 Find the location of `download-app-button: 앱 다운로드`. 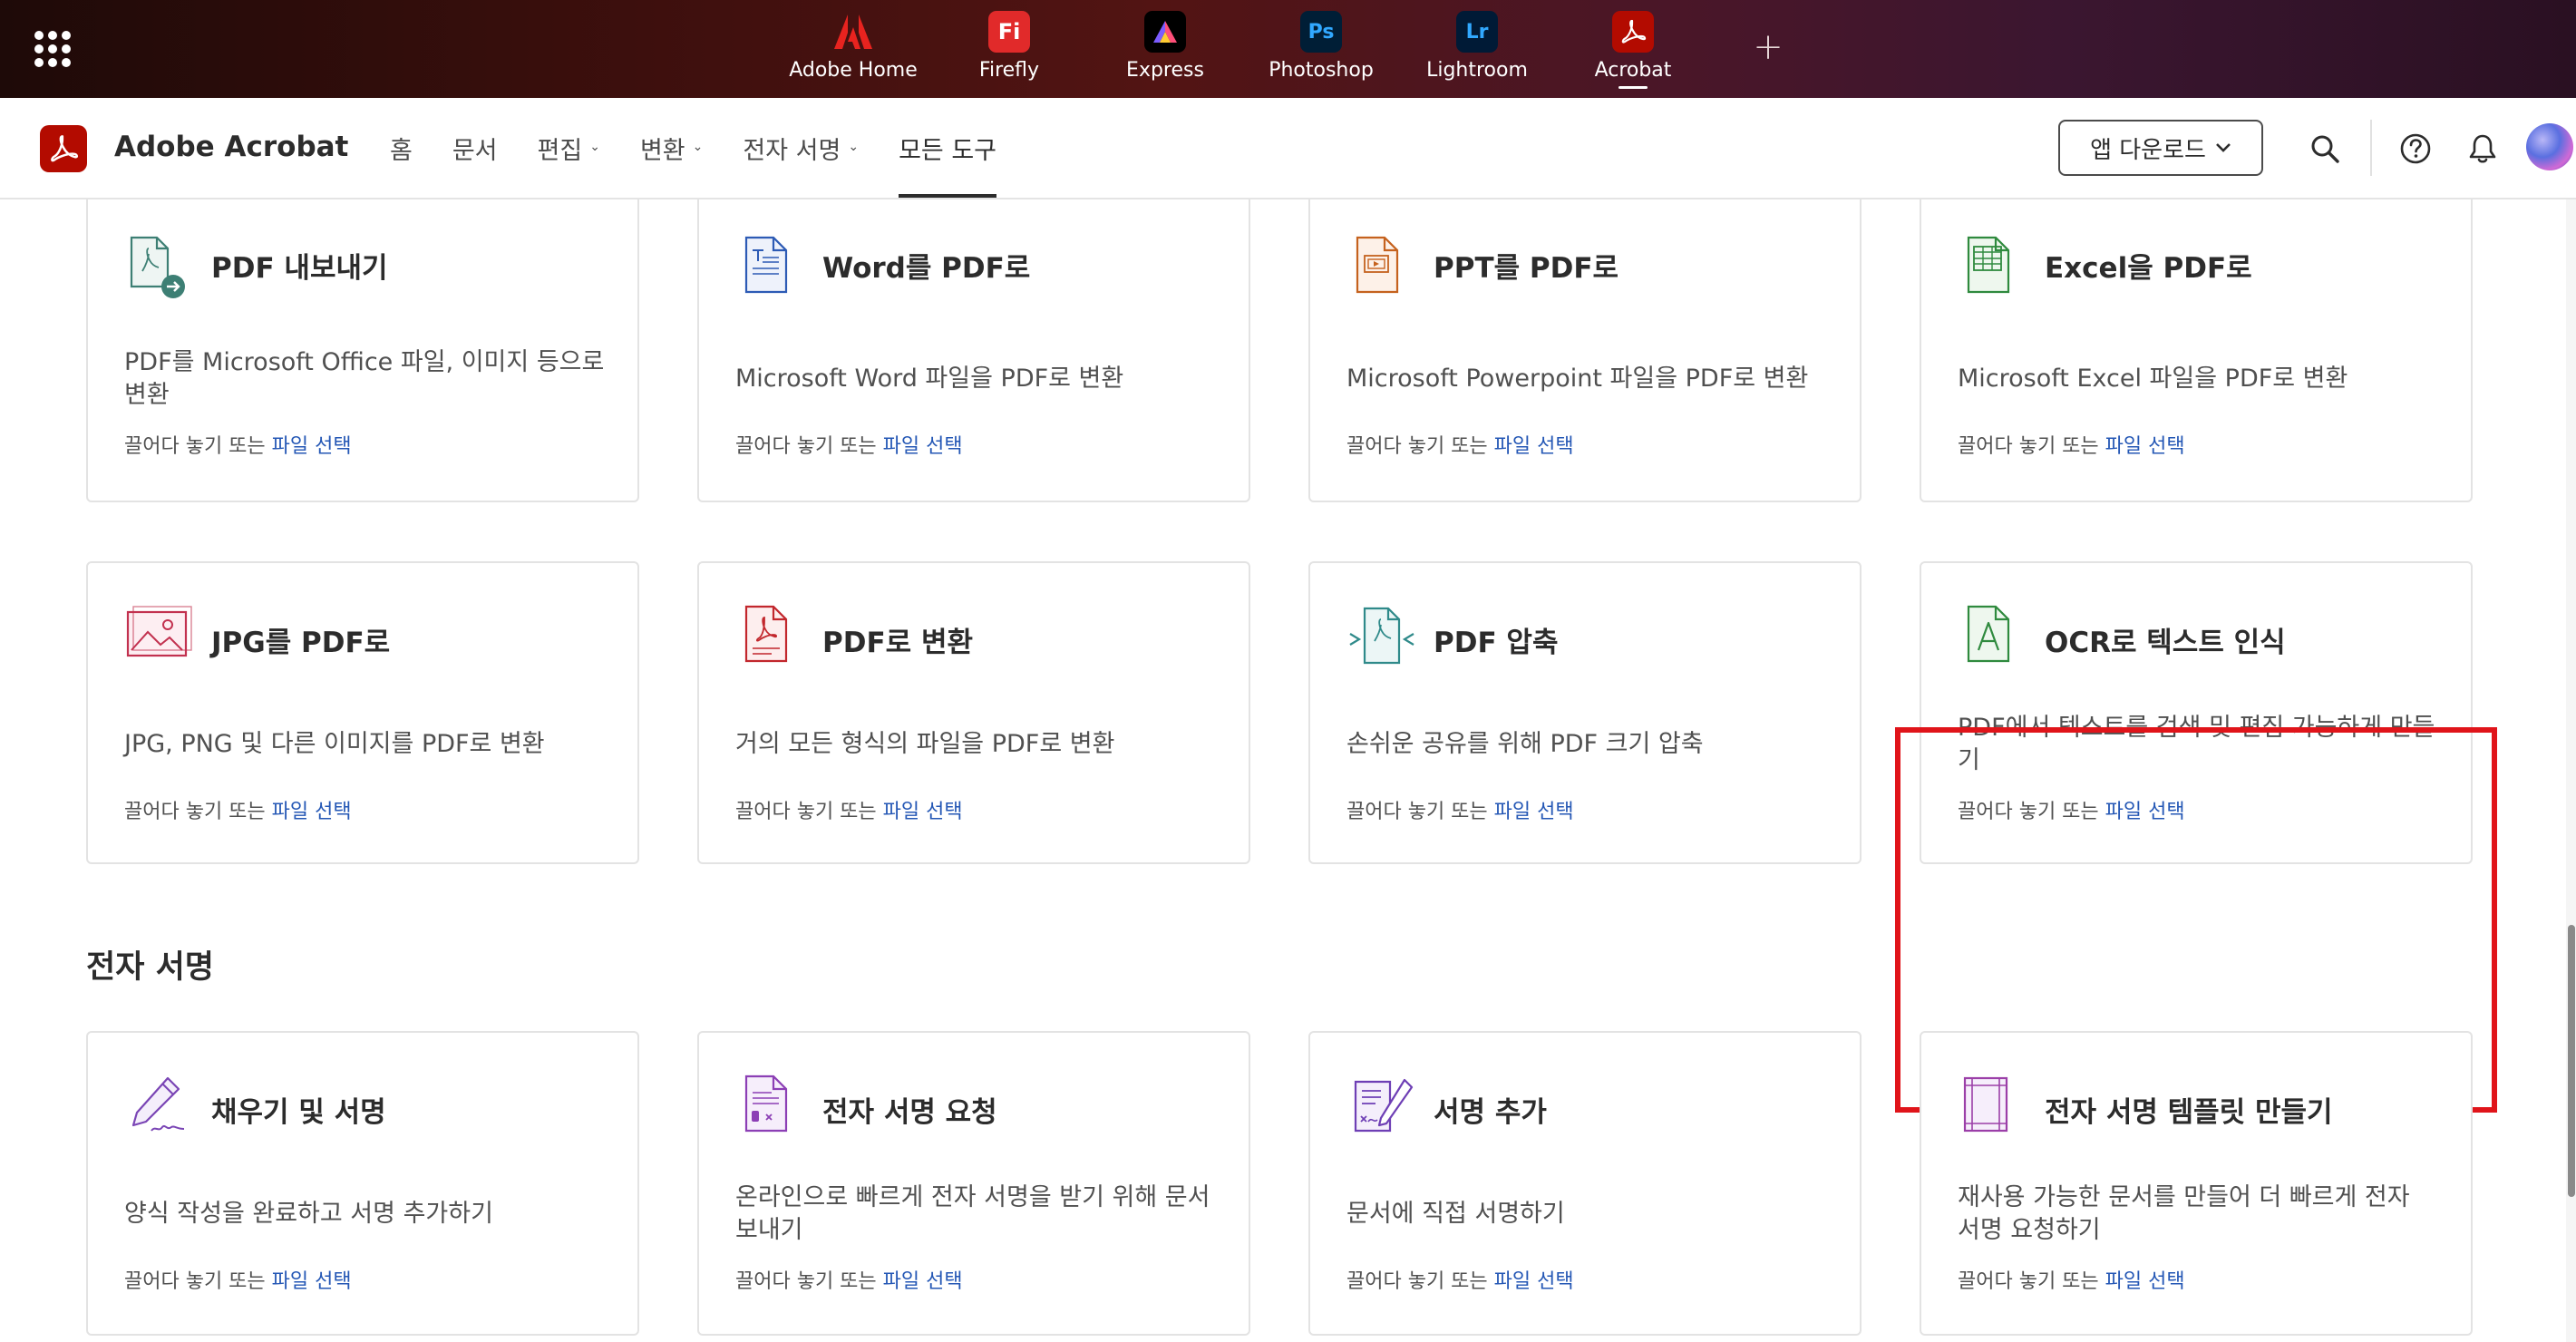

download-app-button: 앱 다운로드 is located at coordinates (2160, 148).